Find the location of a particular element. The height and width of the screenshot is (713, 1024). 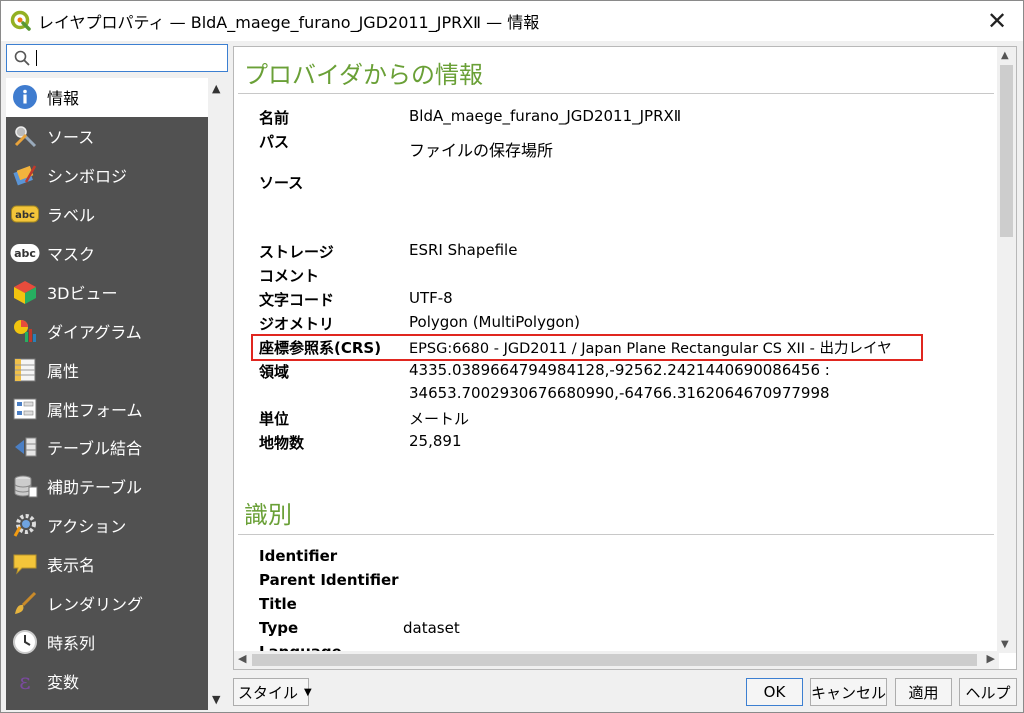

sidebar-item-display: 表示名 is located at coordinates (107, 564).